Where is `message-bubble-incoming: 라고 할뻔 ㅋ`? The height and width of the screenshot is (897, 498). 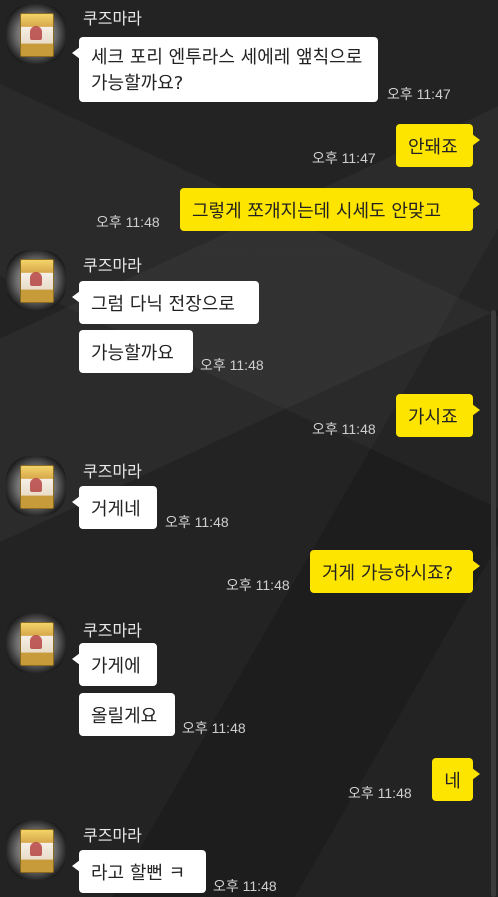 message-bubble-incoming: 라고 할뻔 ㅋ is located at coordinates (139, 871).